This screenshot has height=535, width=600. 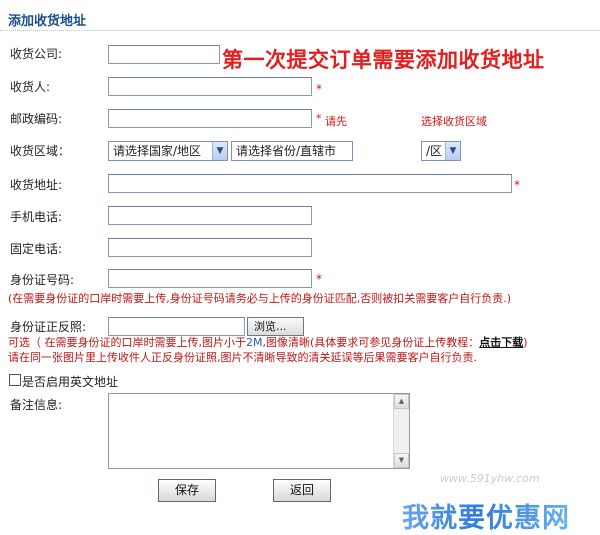 I want to click on address-required-mark: *, so click(x=517, y=185).